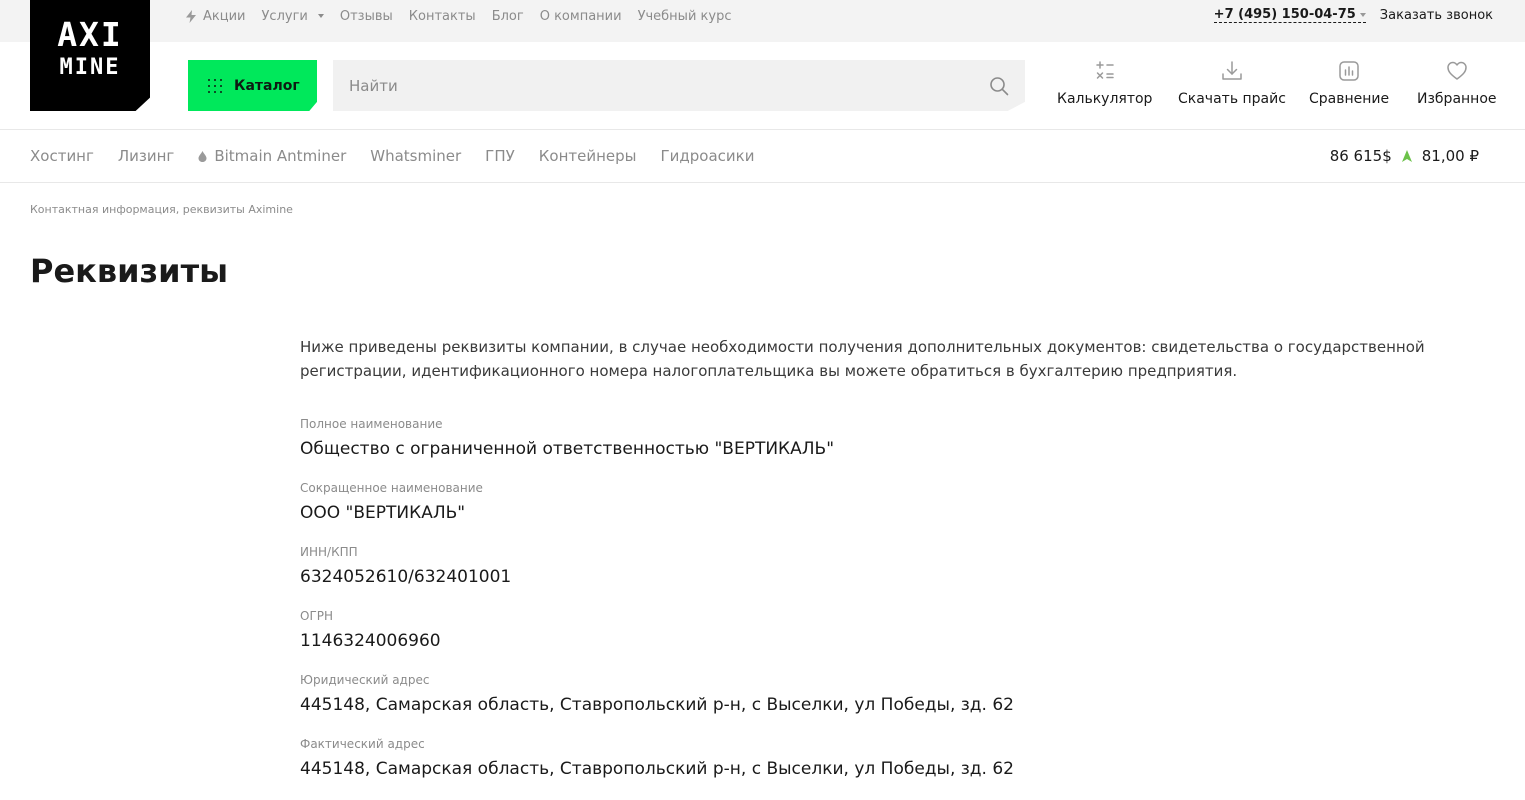 The height and width of the screenshot is (800, 1525). Describe the element at coordinates (267, 85) in the screenshot. I see `catalog-button-label: Каталог` at that location.